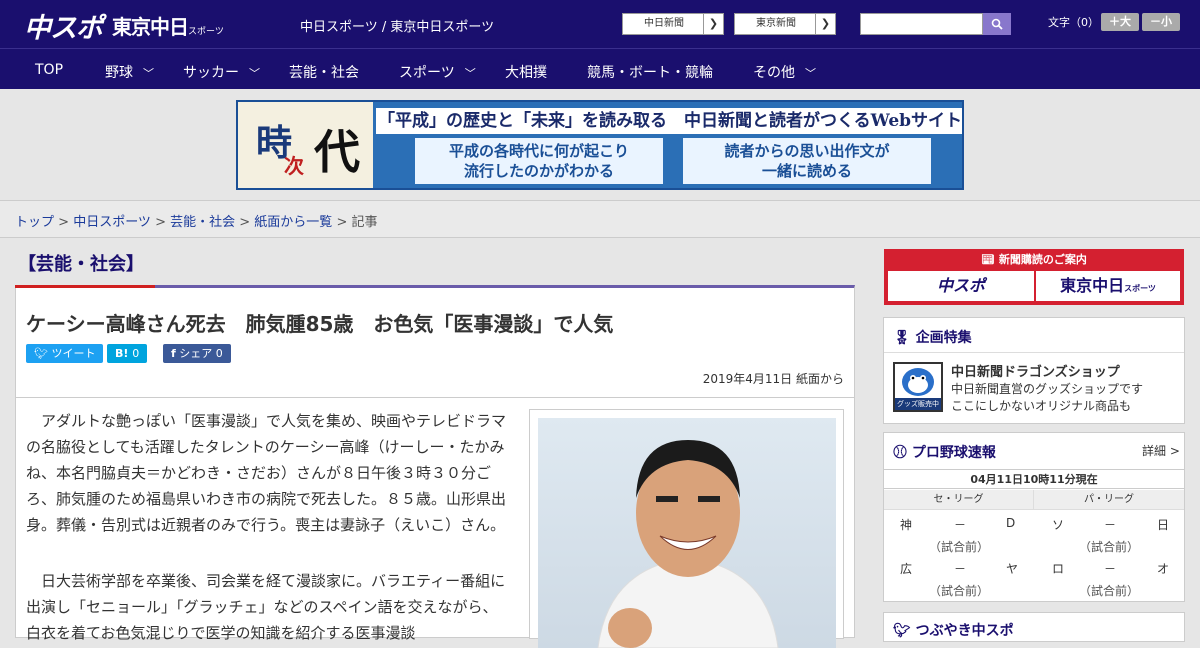 This screenshot has width=1200, height=648. Describe the element at coordinates (959, 500) in the screenshot. I see `central-league-header: セ・リーグ` at that location.